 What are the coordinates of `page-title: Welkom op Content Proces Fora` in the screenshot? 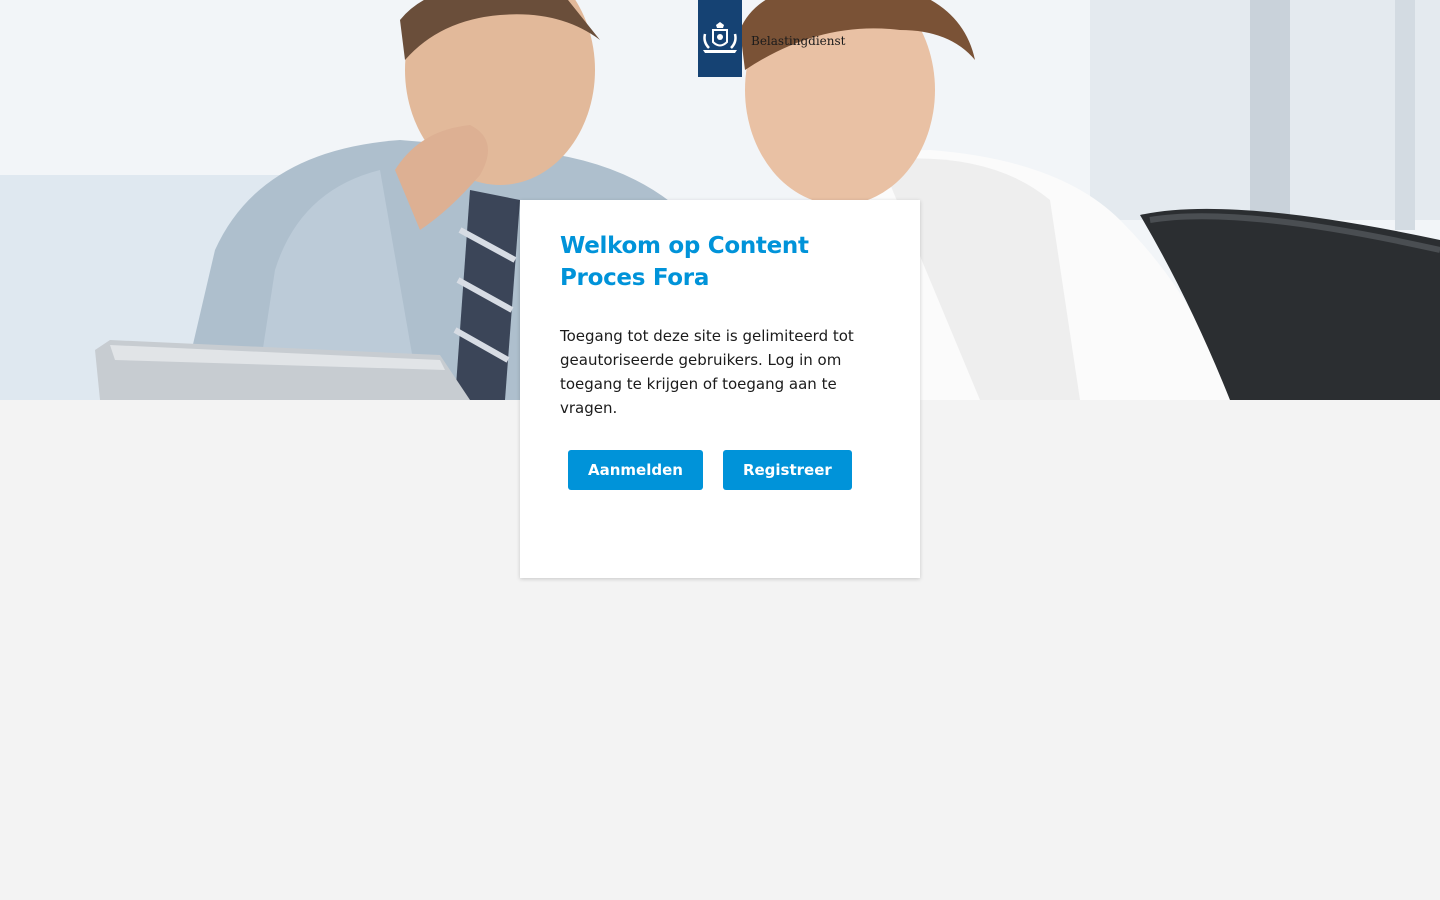 It's located at (684, 262).